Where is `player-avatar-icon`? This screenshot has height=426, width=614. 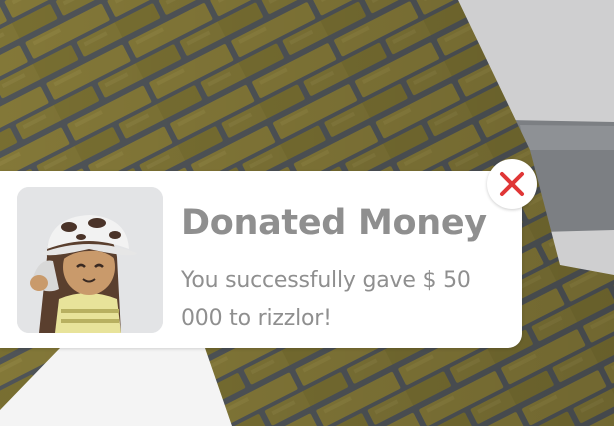 player-avatar-icon is located at coordinates (90, 260).